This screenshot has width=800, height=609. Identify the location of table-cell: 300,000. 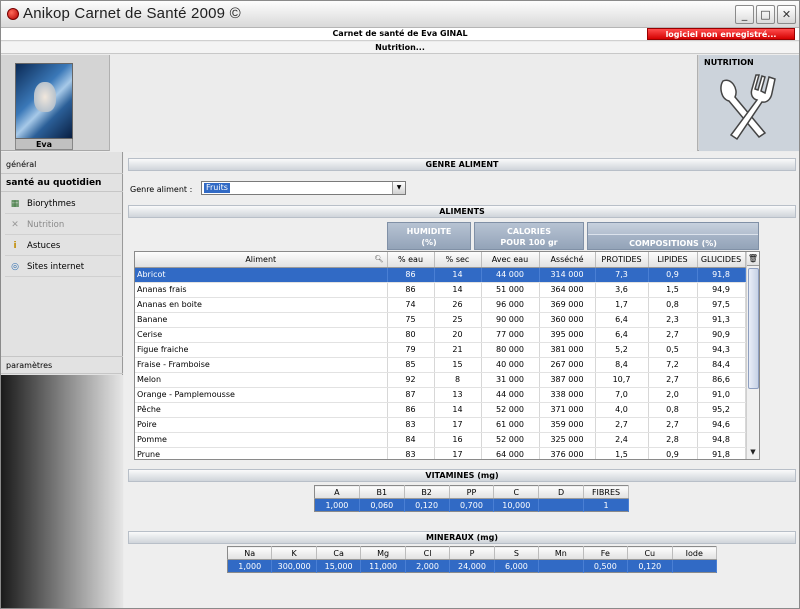
(294, 566).